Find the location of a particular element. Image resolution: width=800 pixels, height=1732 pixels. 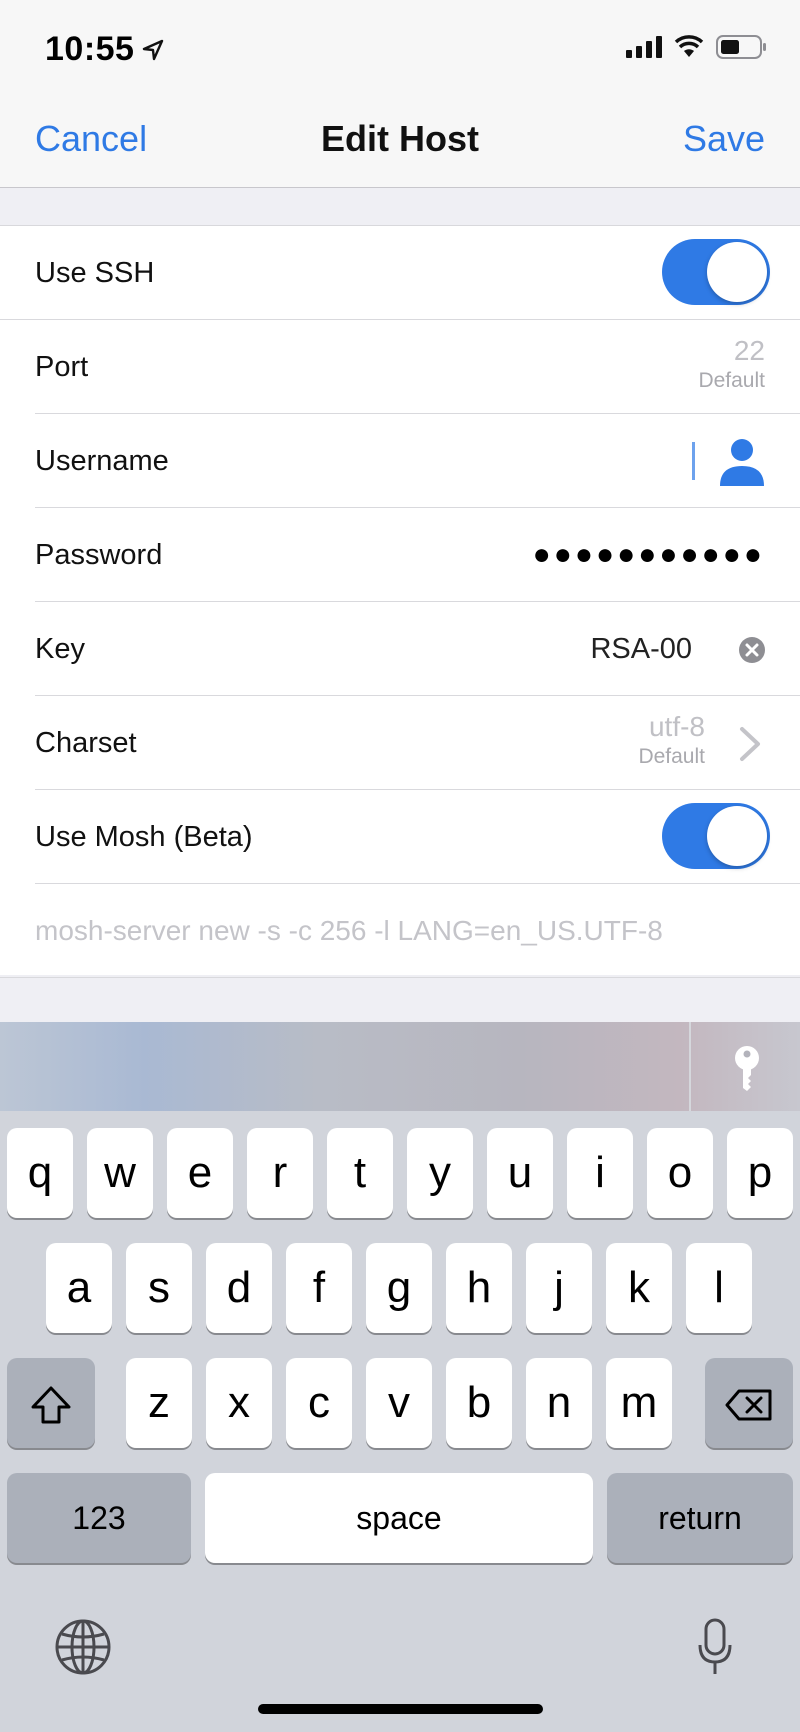

chevron-right-icon is located at coordinates (750, 744).